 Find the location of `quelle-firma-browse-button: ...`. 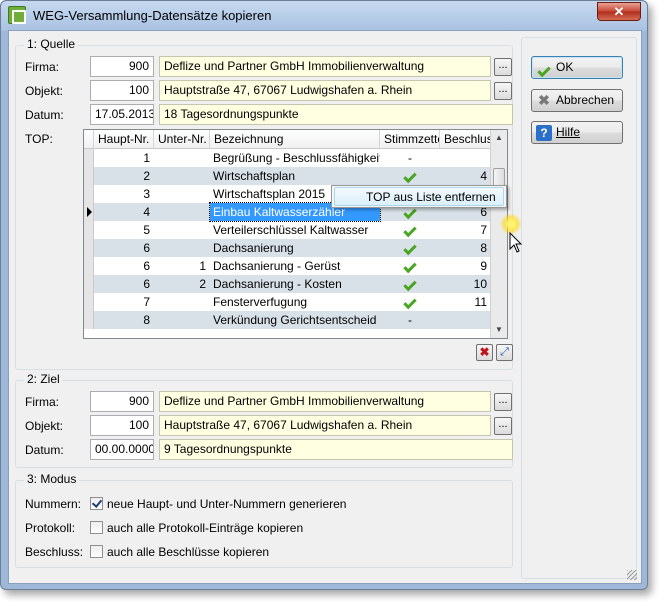

quelle-firma-browse-button: ... is located at coordinates (503, 67).